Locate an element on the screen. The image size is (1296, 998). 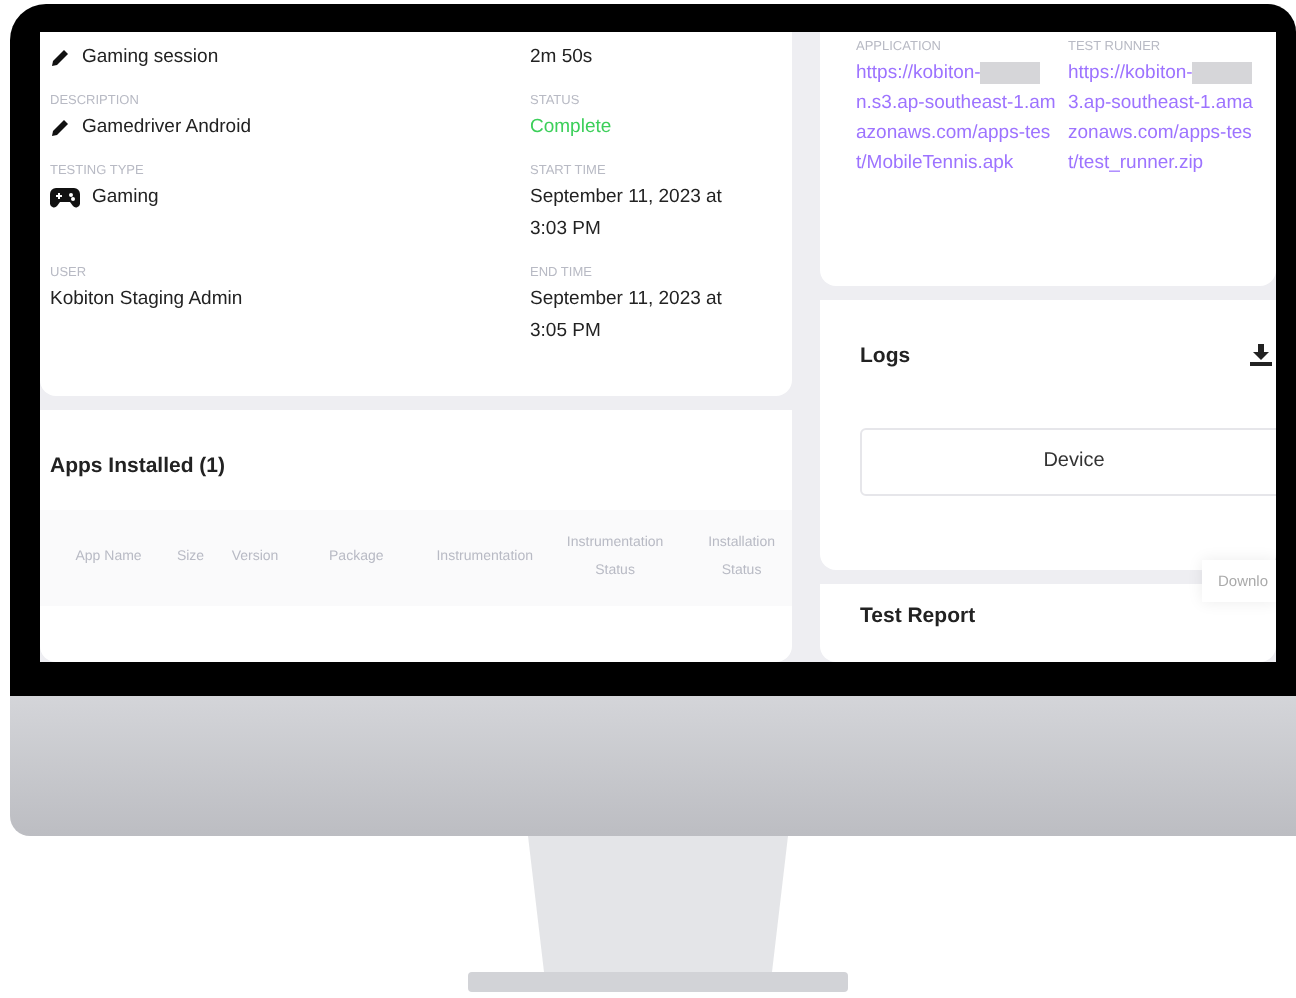
logs-title: Logs is located at coordinates (885, 355).